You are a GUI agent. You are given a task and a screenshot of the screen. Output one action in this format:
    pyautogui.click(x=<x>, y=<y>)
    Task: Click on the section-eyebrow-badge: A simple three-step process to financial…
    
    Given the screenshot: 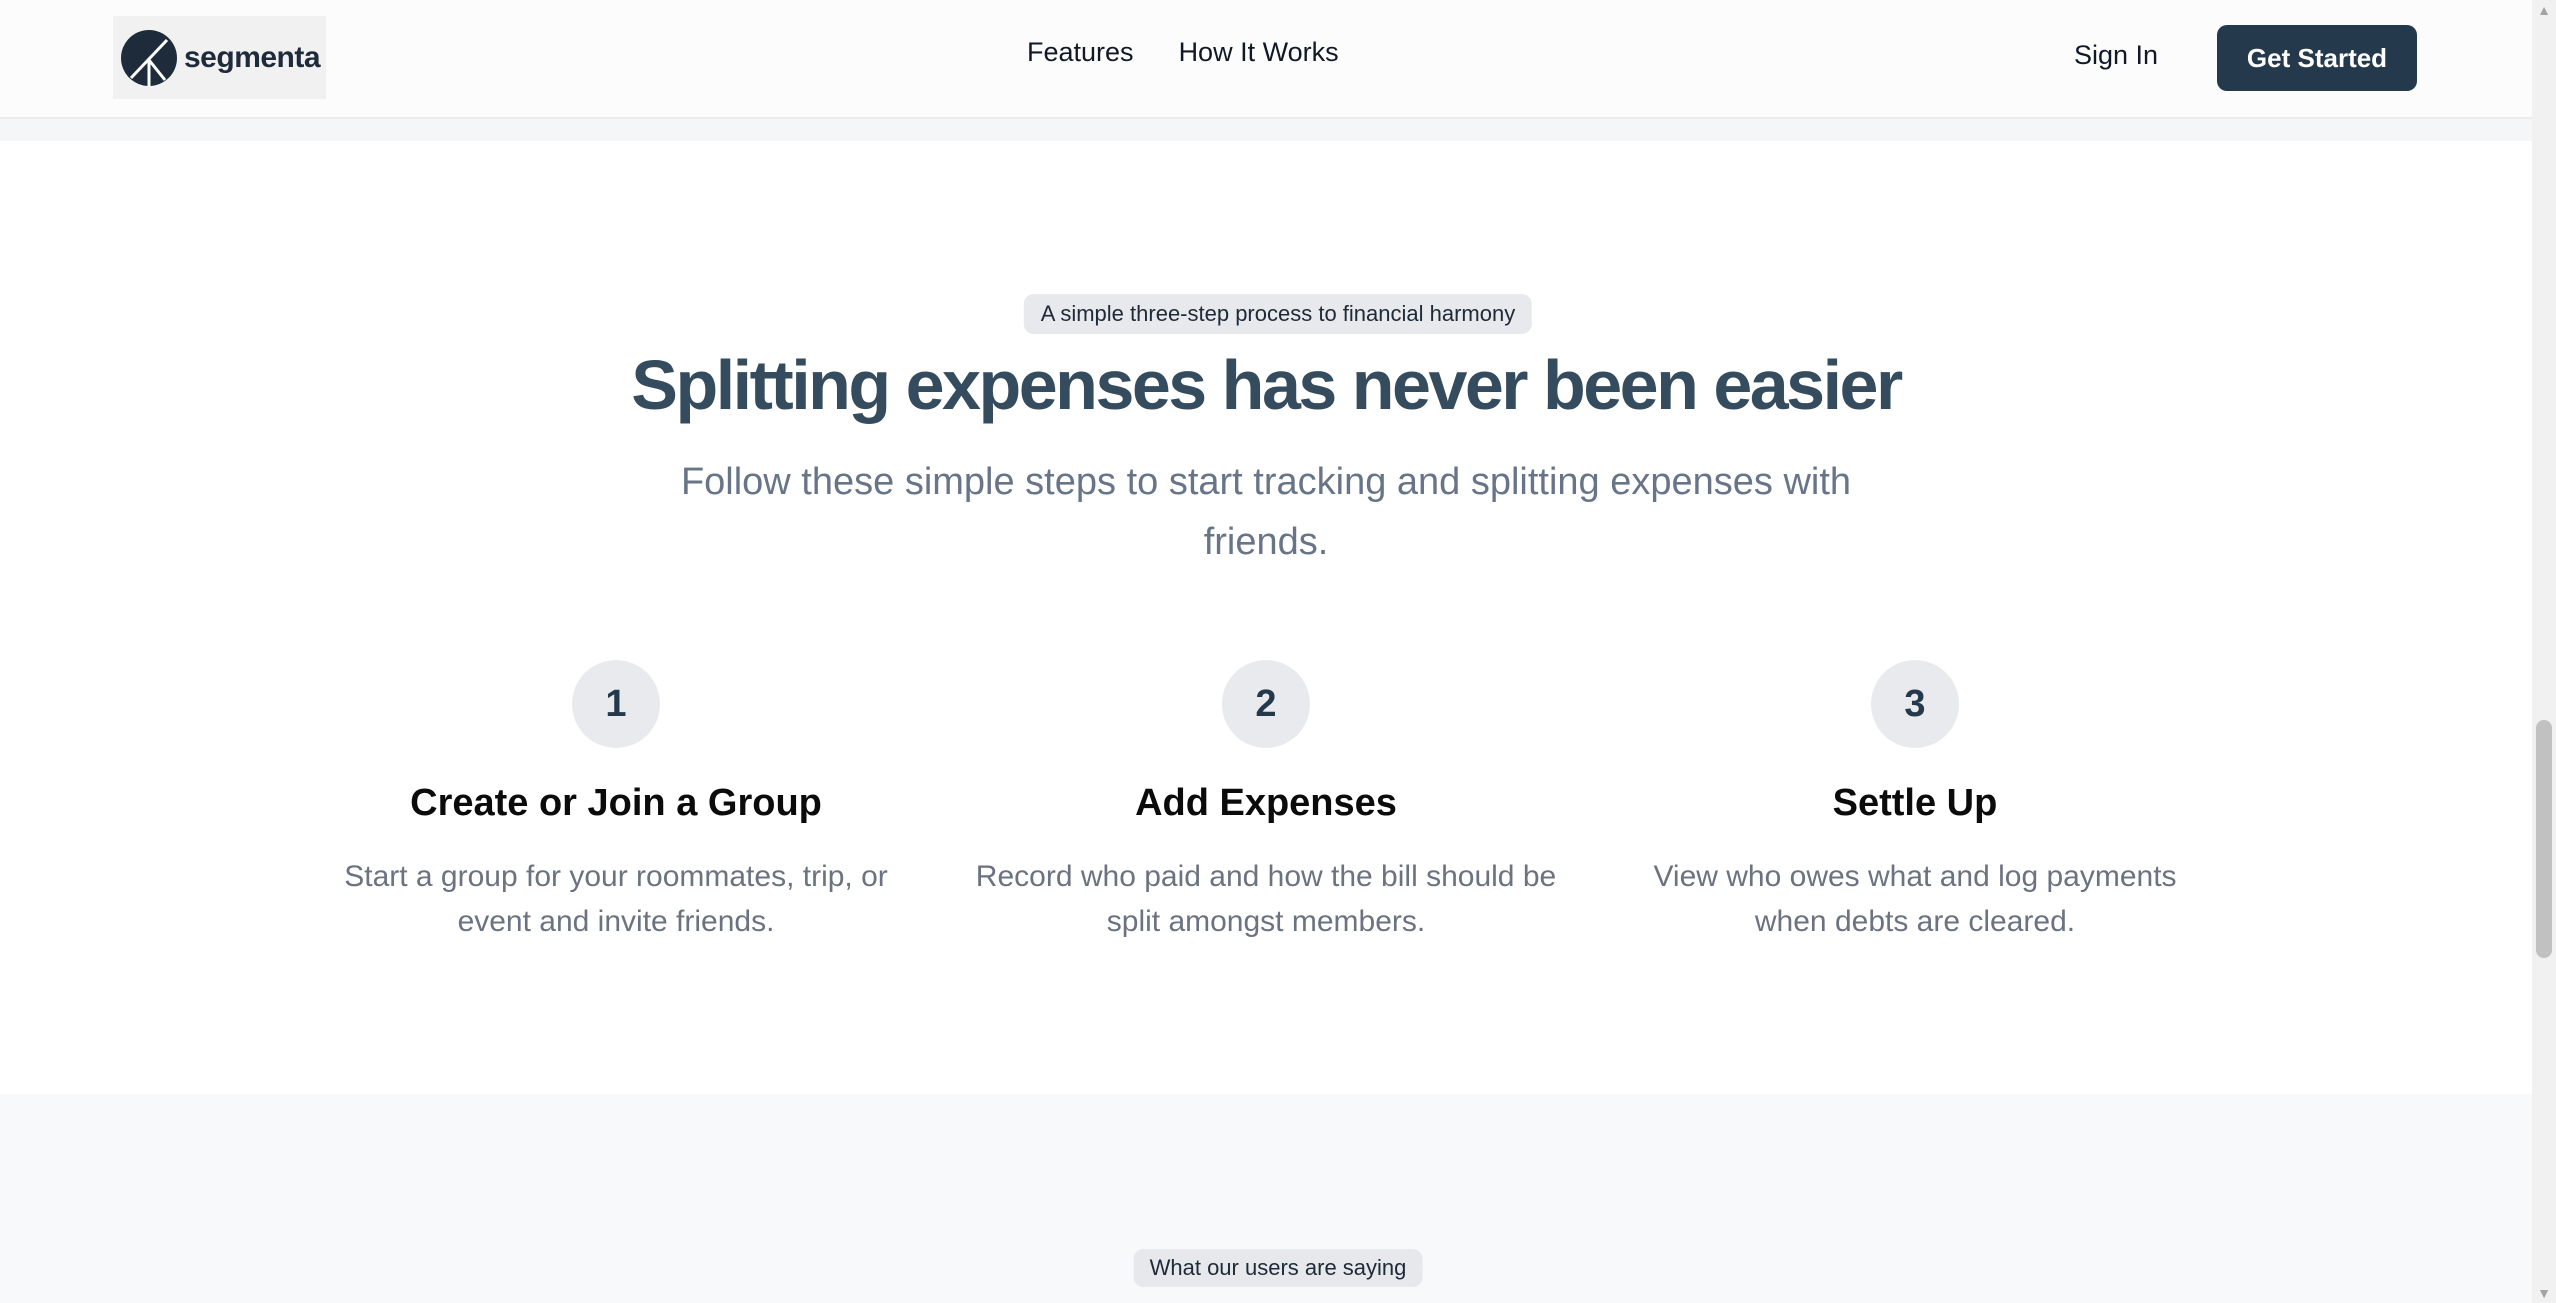 What is the action you would take?
    pyautogui.click(x=1278, y=314)
    